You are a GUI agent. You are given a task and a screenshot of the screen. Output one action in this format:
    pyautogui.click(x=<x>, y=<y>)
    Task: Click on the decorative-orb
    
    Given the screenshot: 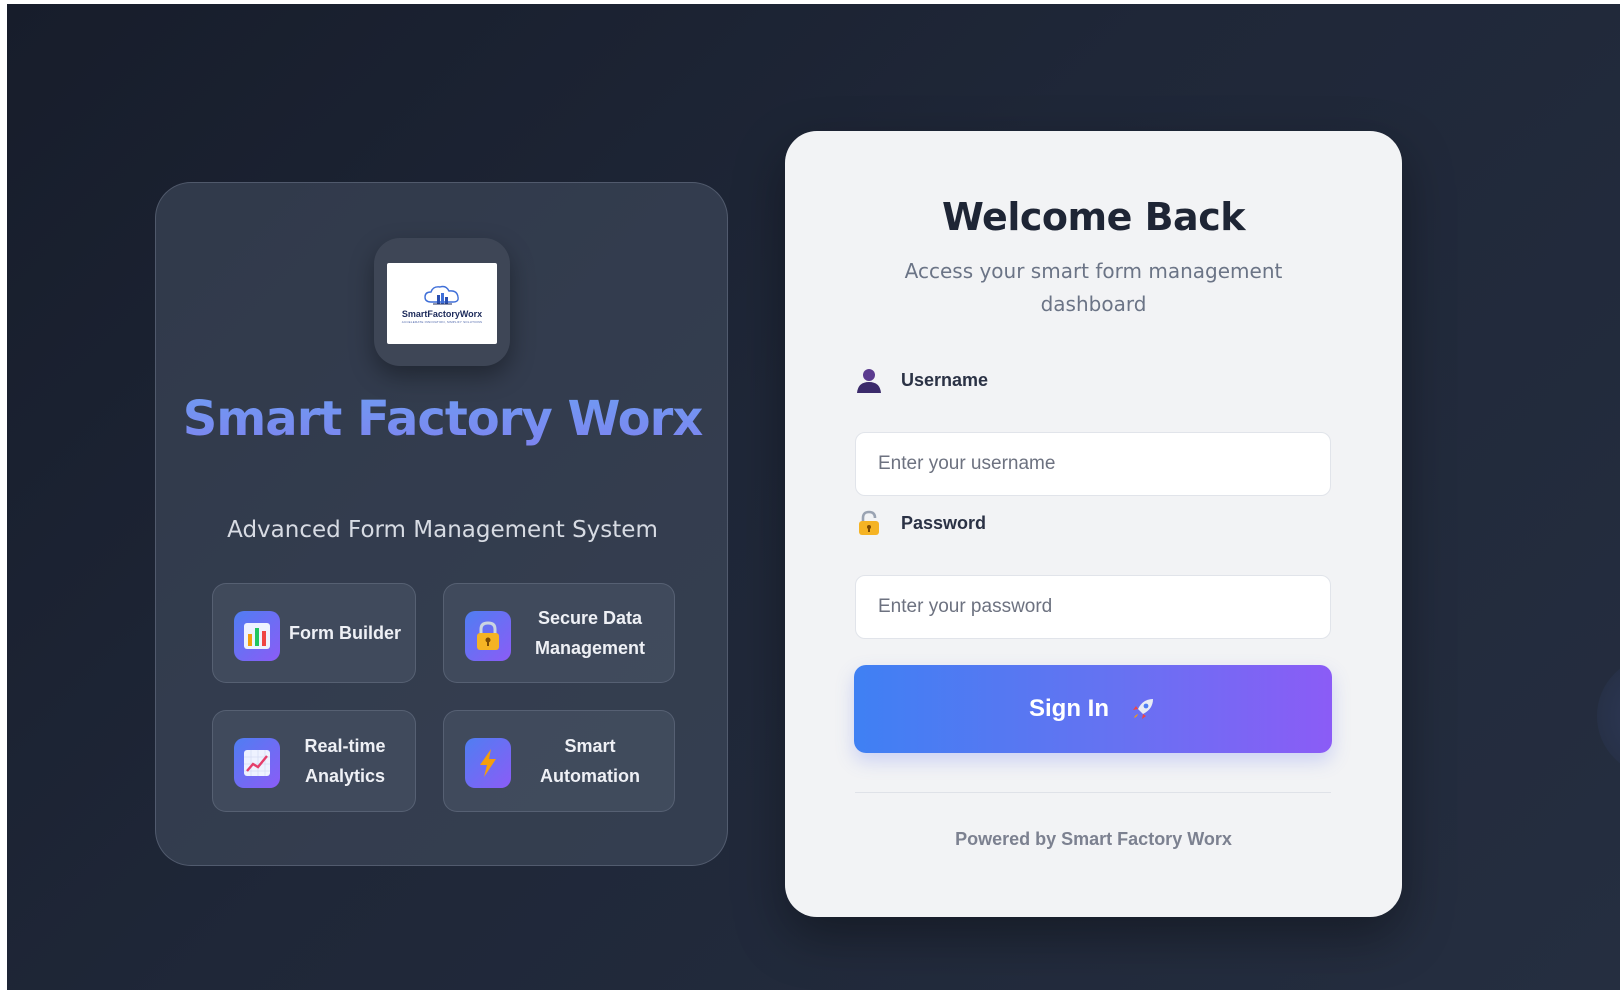 What is the action you would take?
    pyautogui.click(x=1608, y=716)
    